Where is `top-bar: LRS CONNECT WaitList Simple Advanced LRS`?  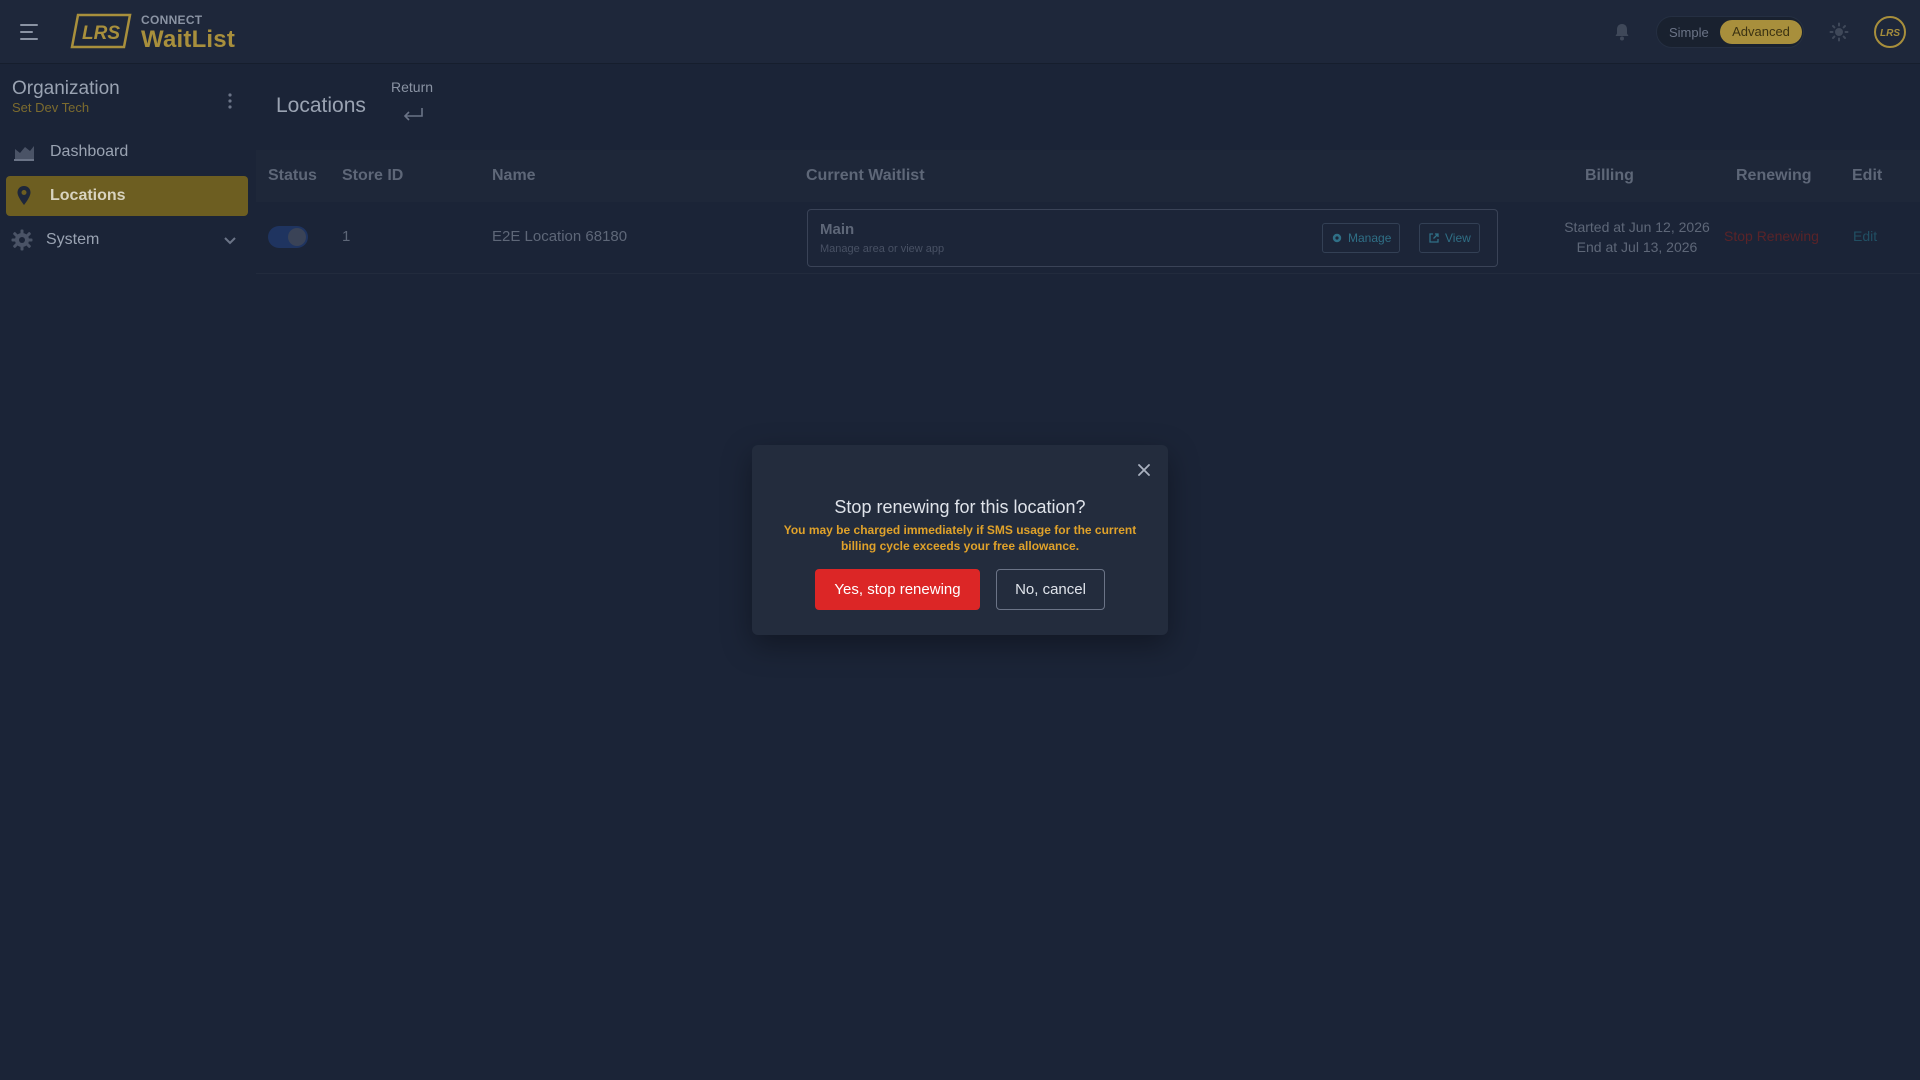 top-bar: LRS CONNECT WaitList Simple Advanced LRS is located at coordinates (960, 32).